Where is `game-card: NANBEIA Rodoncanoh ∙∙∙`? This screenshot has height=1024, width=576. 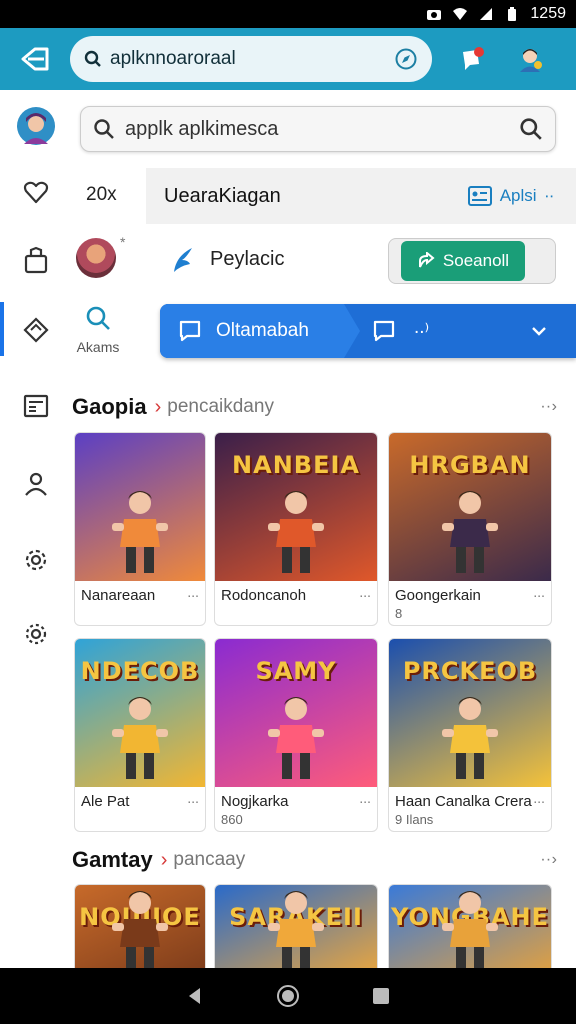
game-card: NANBEIA Rodoncanoh ∙∙∙ is located at coordinates (296, 529).